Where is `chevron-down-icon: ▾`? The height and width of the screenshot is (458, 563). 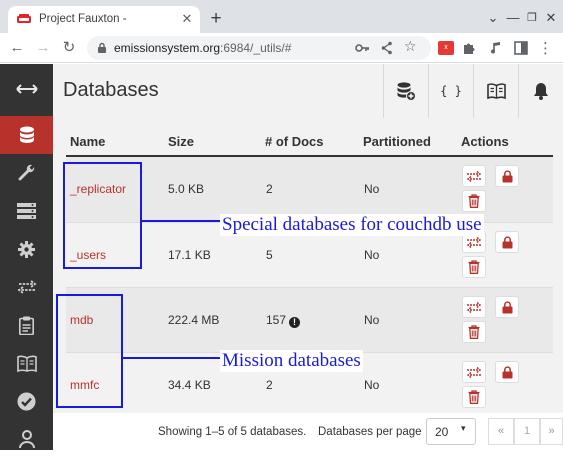
chevron-down-icon: ▾ is located at coordinates (463, 428).